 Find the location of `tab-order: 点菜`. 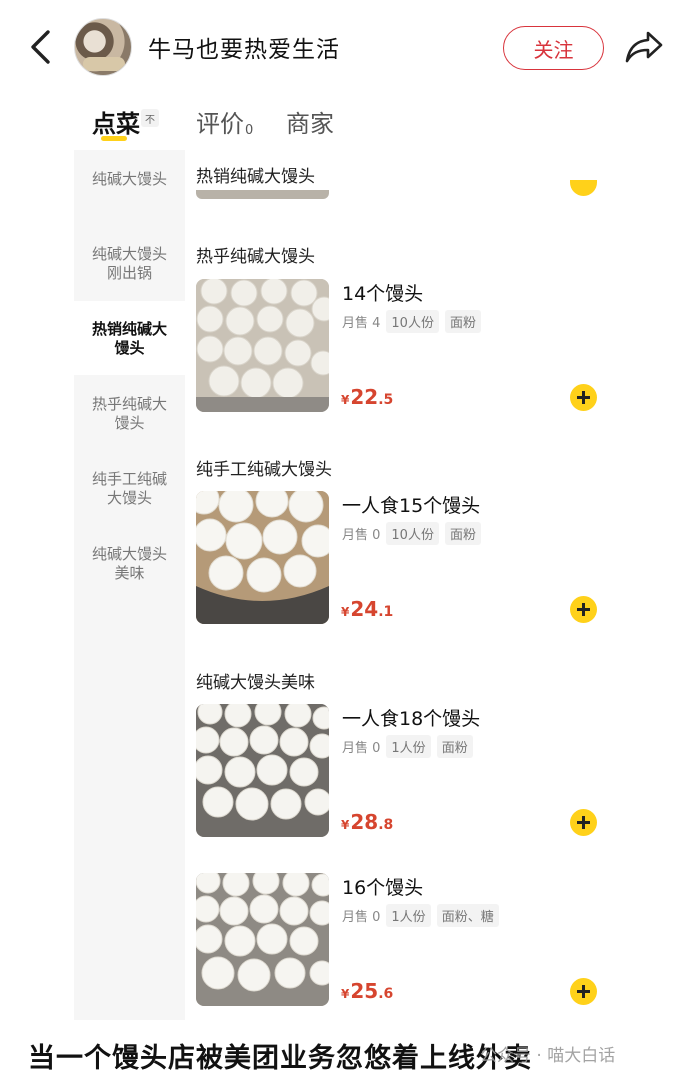

tab-order: 点菜 is located at coordinates (116, 121).